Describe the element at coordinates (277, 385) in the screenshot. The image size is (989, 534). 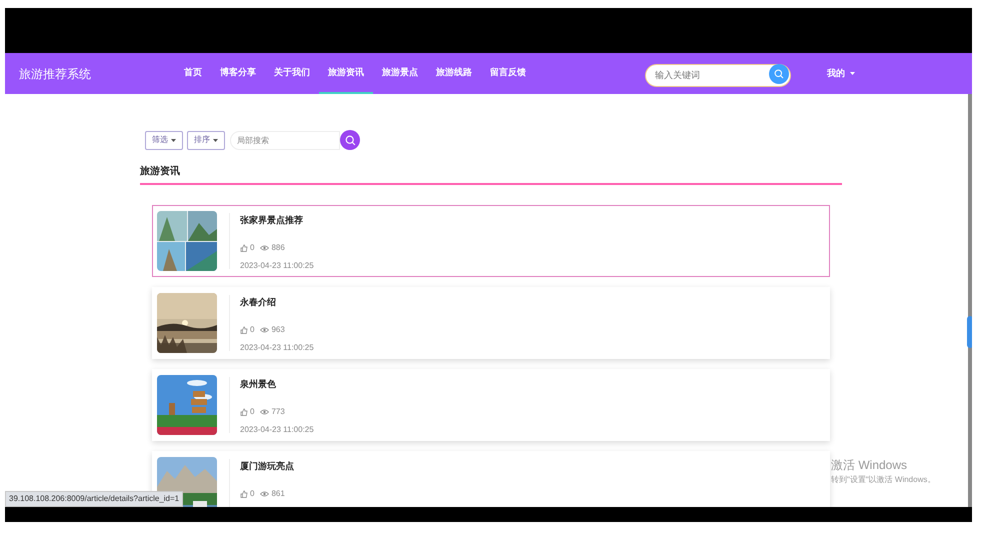
I see `article-title: 泉州景色` at that location.